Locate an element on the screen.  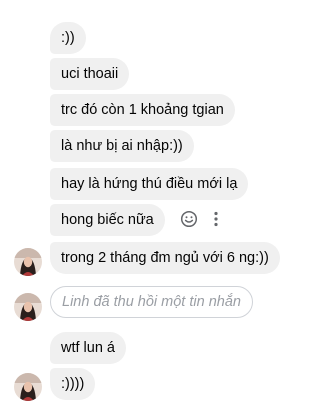
recalled-message-notice: Linh đã thu hồi một tin nhắn is located at coordinates (151, 302).